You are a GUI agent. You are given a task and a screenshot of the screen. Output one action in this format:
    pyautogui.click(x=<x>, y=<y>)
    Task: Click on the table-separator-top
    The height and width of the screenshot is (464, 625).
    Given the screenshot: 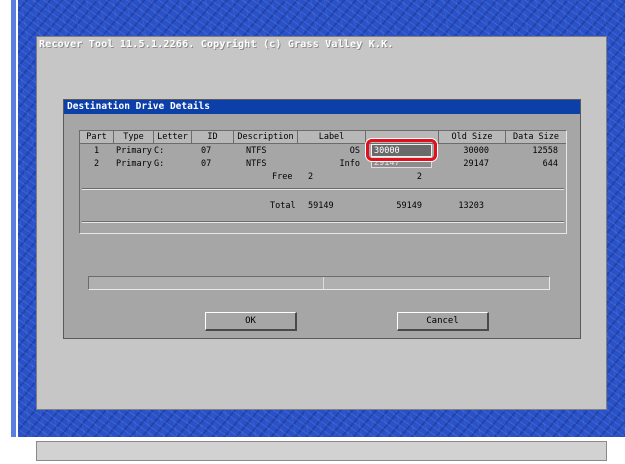 What is the action you would take?
    pyautogui.click(x=323, y=189)
    